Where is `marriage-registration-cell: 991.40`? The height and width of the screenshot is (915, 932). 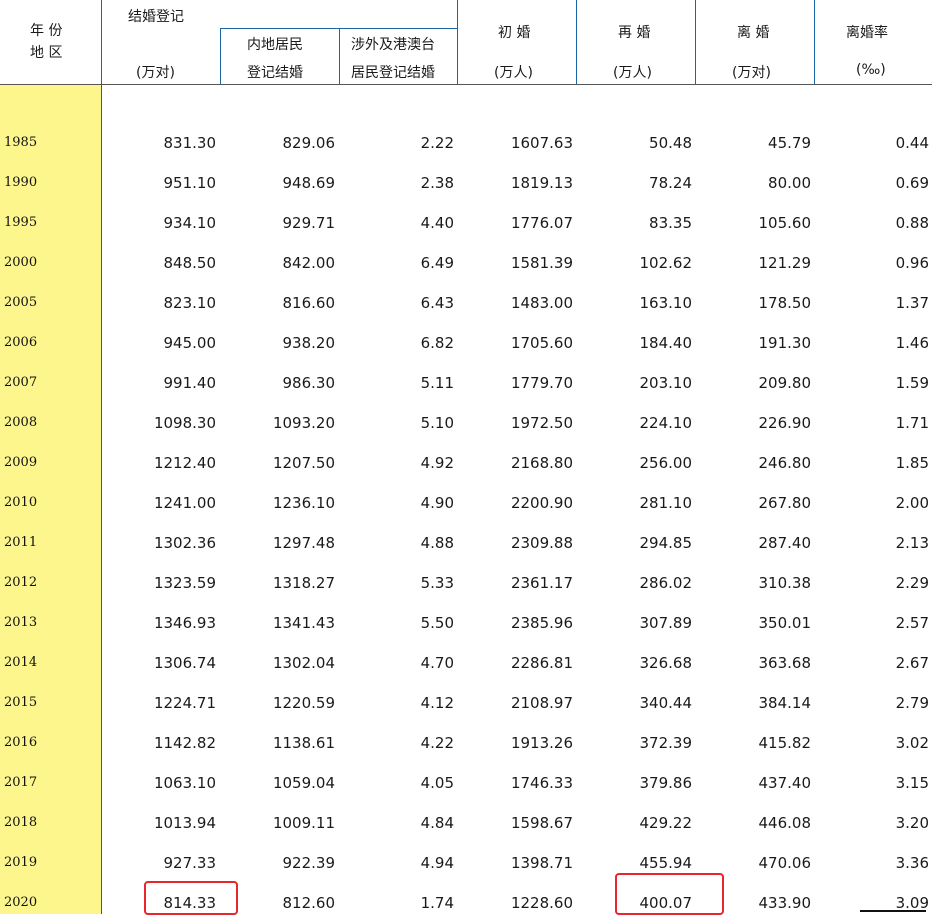 marriage-registration-cell: 991.40 is located at coordinates (190, 383).